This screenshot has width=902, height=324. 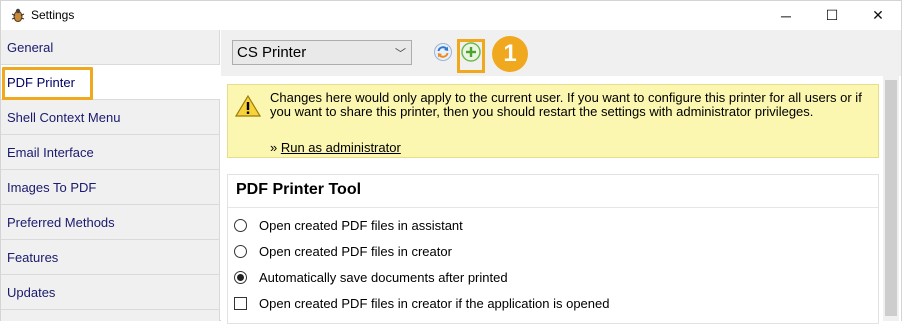 I want to click on pdf-printer-highlight, so click(x=47, y=83).